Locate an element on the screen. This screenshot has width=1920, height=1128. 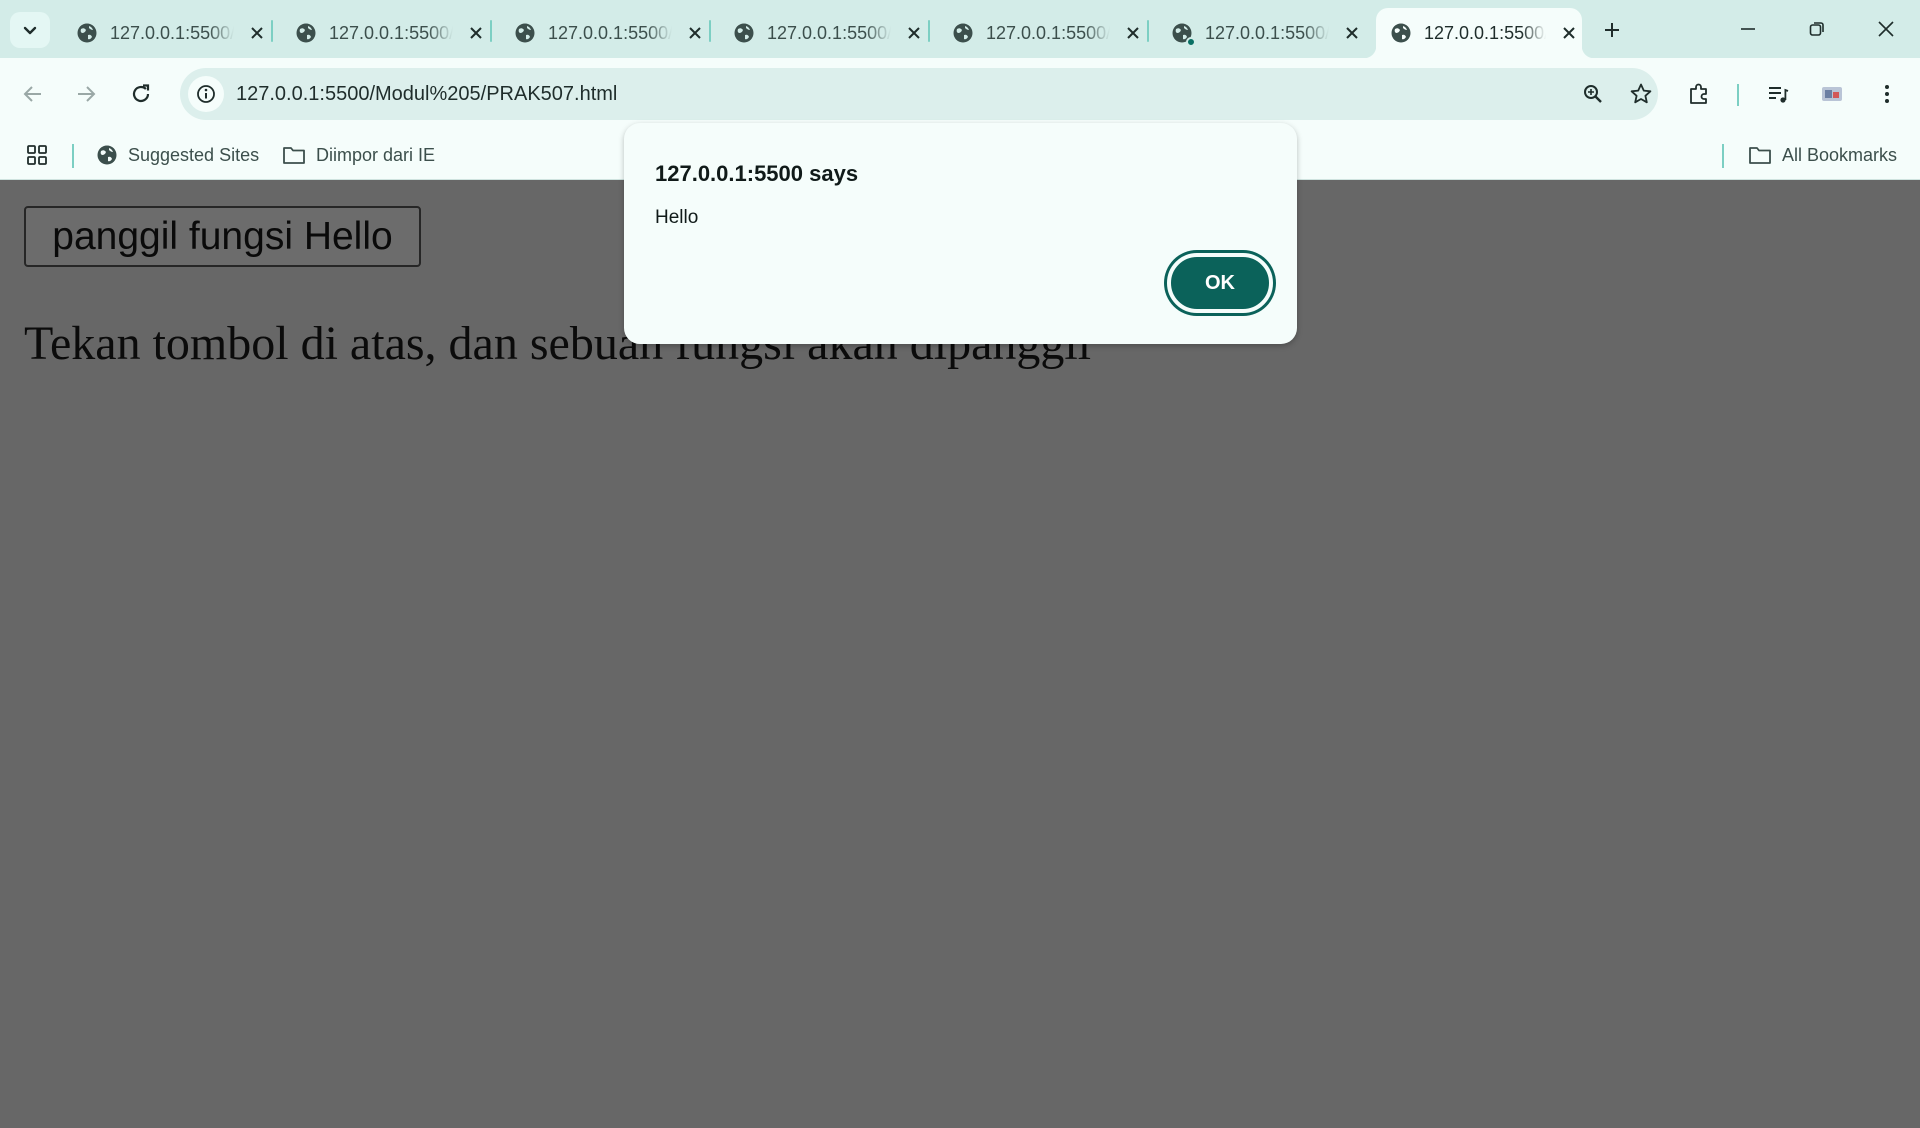
browser-toolbar: 127.0.0.1:5500/Modul%205/PRAK507.html is located at coordinates (960, 94).